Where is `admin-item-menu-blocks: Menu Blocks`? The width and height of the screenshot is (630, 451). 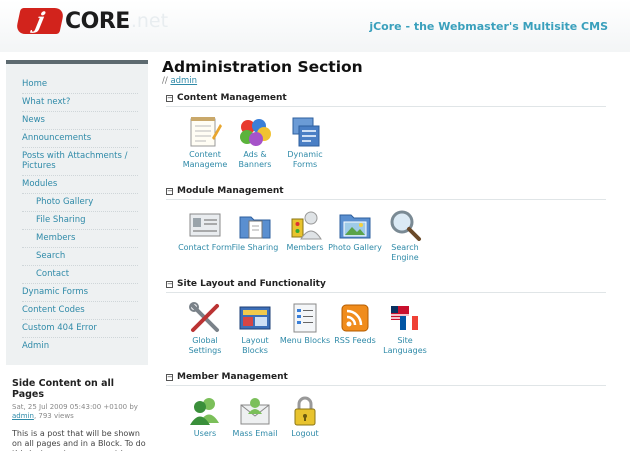 admin-item-menu-blocks: Menu Blocks is located at coordinates (305, 333).